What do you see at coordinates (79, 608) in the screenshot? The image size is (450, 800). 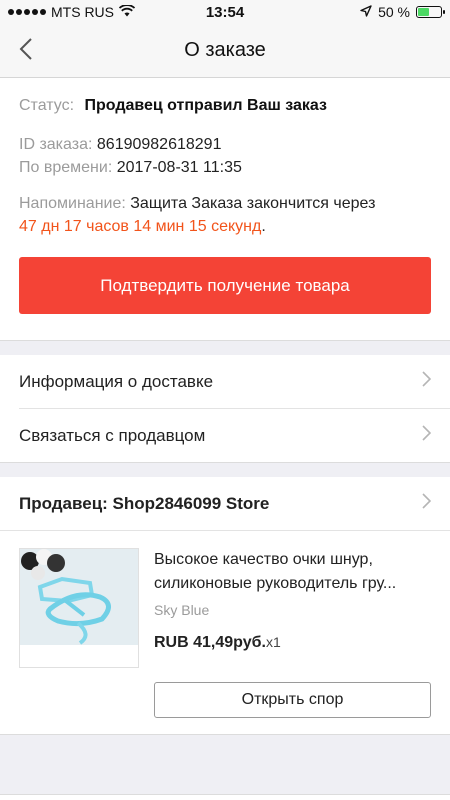 I see `product-thumbnail` at bounding box center [79, 608].